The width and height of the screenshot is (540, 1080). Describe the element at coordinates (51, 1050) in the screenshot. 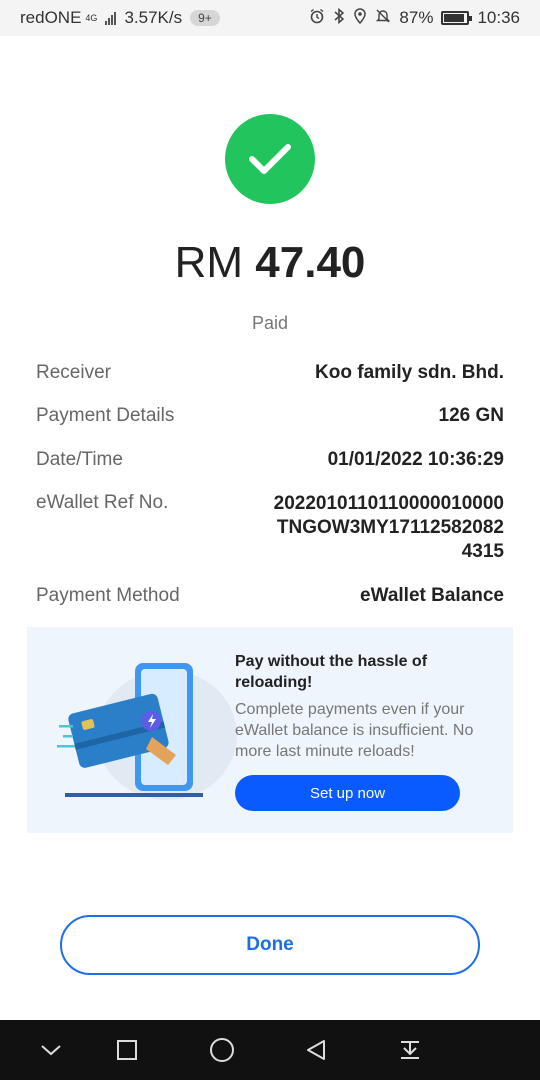

I see `chevron-down-icon` at that location.